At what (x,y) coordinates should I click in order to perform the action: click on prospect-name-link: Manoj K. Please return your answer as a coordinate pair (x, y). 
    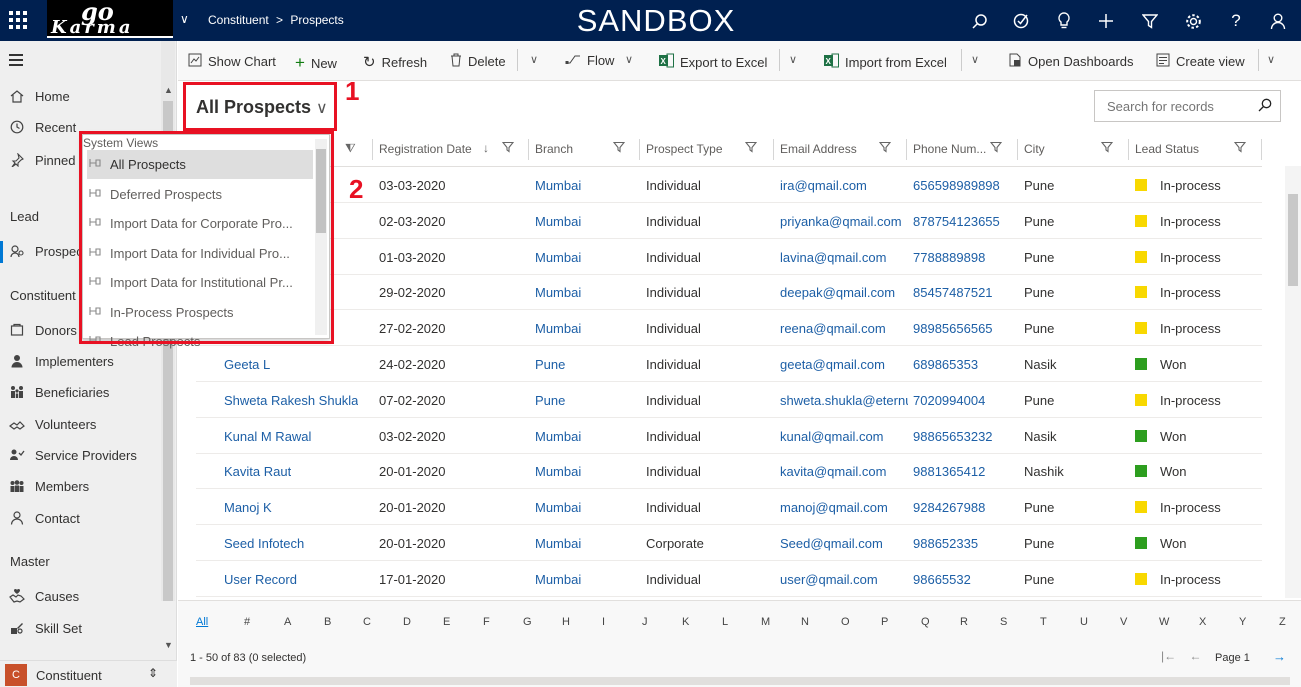
    Looking at the image, I should click on (248, 507).